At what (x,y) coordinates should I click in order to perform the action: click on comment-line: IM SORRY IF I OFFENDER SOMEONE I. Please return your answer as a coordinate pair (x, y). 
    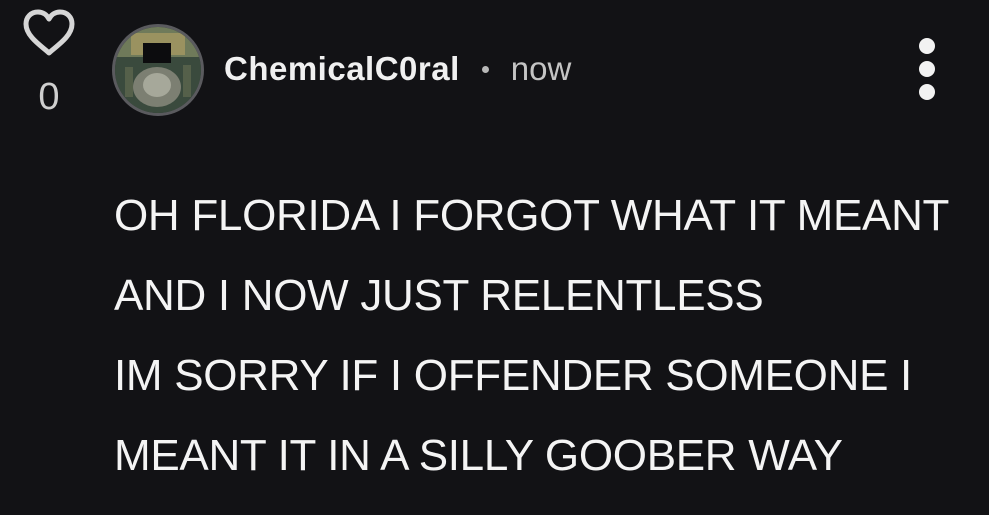
    Looking at the image, I should click on (513, 375).